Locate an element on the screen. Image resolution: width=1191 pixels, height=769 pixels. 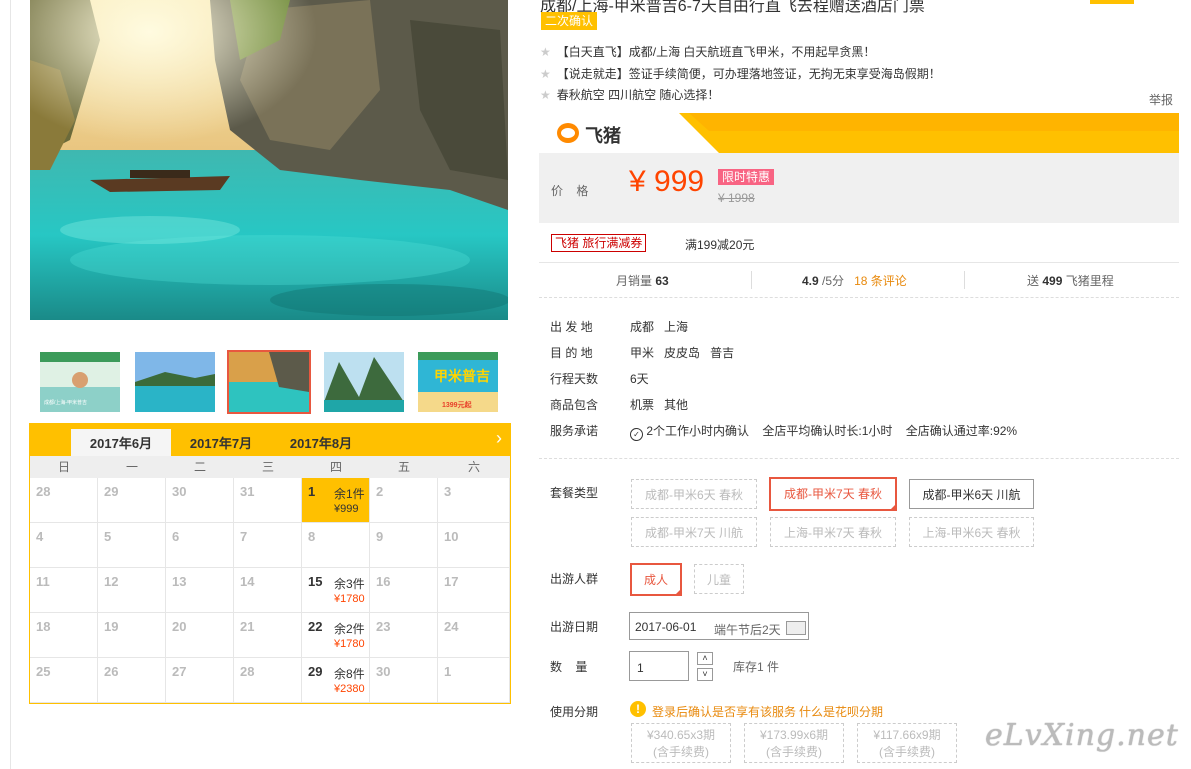
weekday-label: 一 is located at coordinates (131, 467).